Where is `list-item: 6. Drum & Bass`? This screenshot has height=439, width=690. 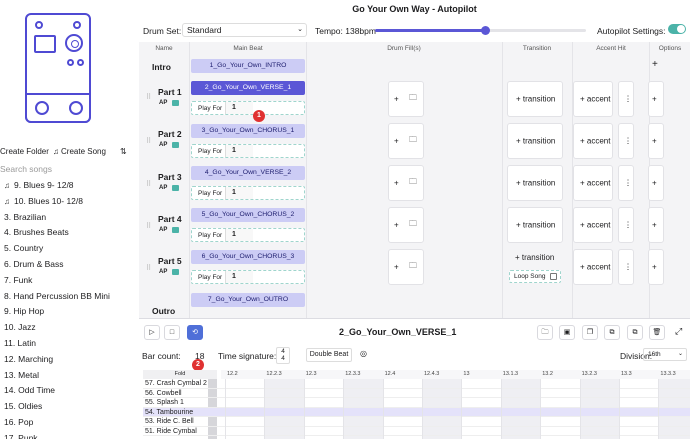
list-item: 6. Drum & Bass is located at coordinates (69, 265).